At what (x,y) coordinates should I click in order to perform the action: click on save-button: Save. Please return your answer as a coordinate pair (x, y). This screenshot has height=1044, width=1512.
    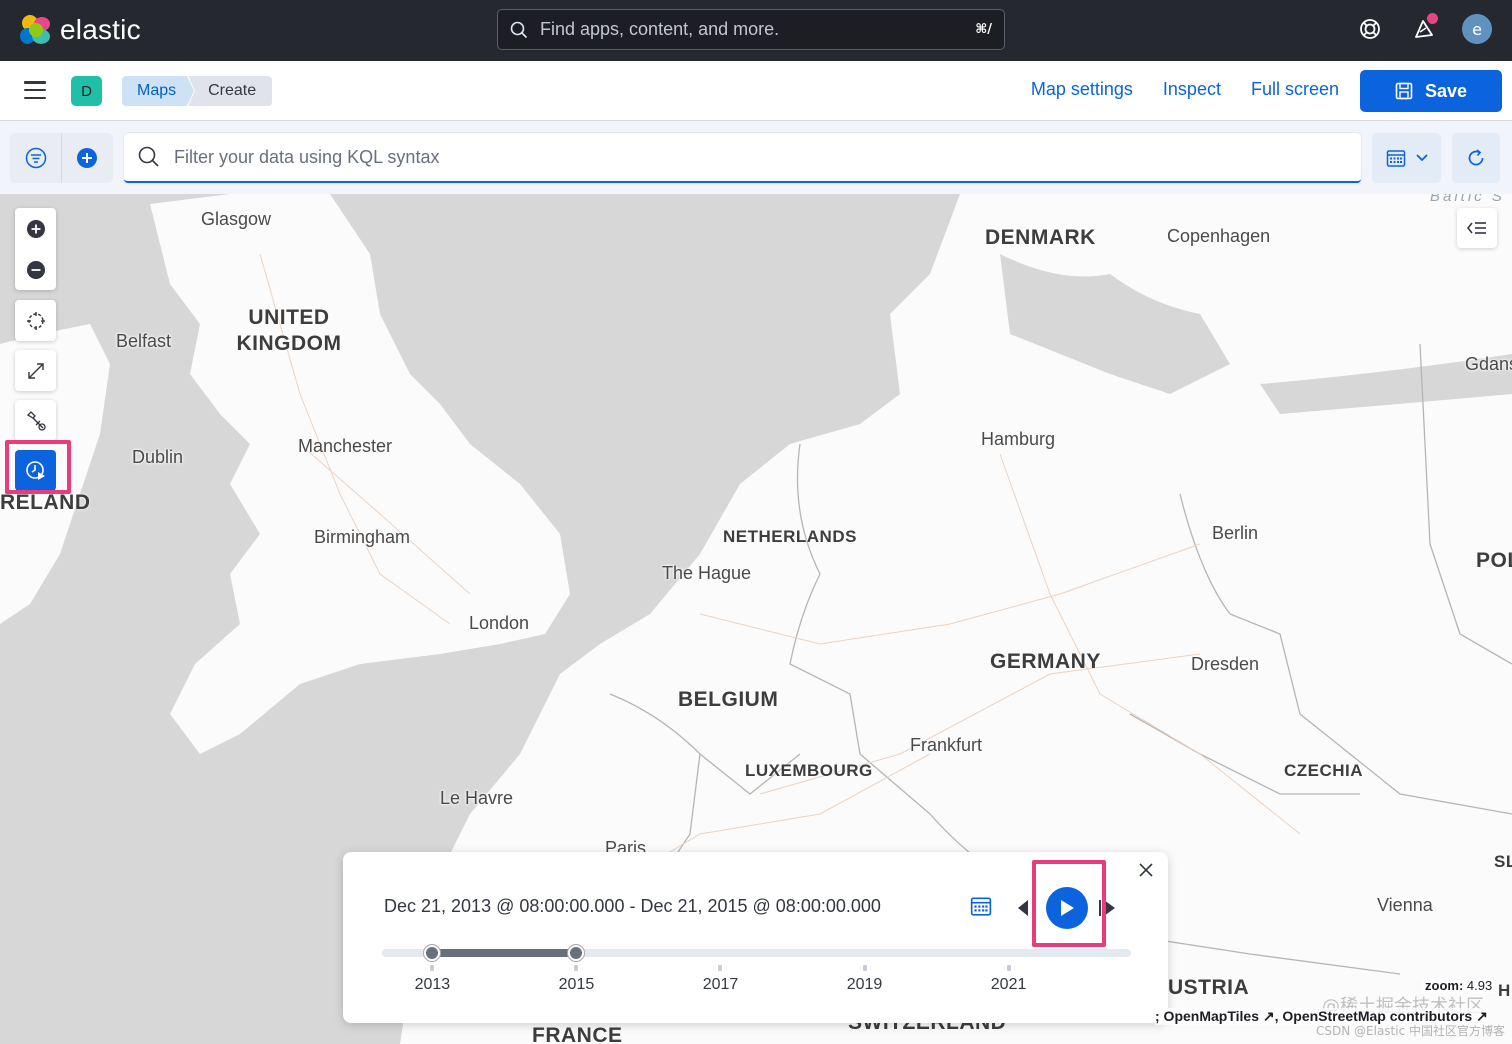
    Looking at the image, I should click on (1431, 91).